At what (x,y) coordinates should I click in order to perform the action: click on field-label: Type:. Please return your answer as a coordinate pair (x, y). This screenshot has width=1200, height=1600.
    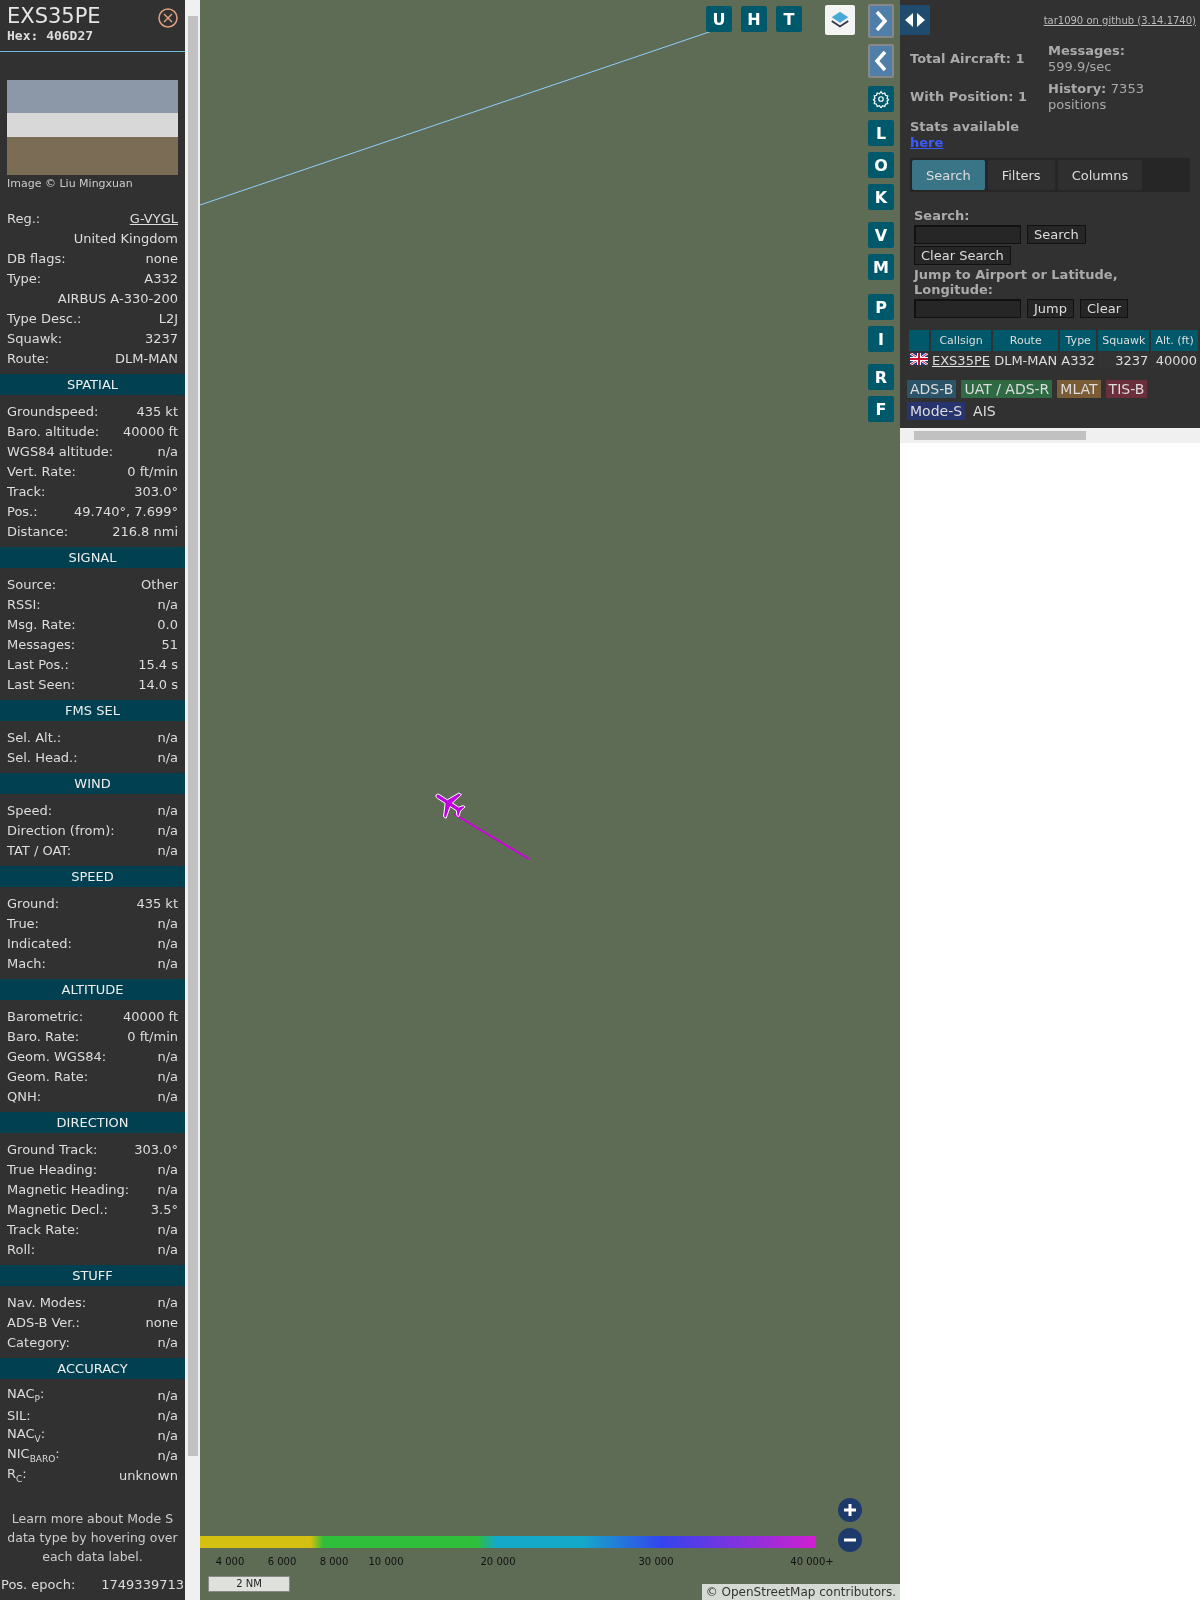
    Looking at the image, I should click on (24, 278).